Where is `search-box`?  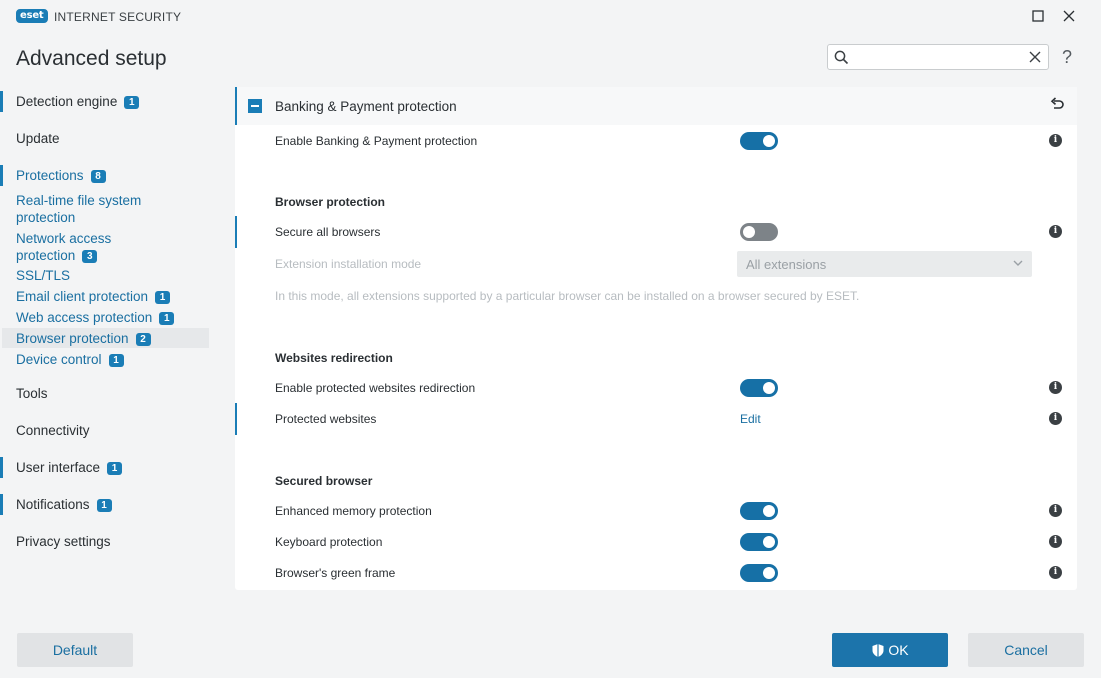 search-box is located at coordinates (938, 57).